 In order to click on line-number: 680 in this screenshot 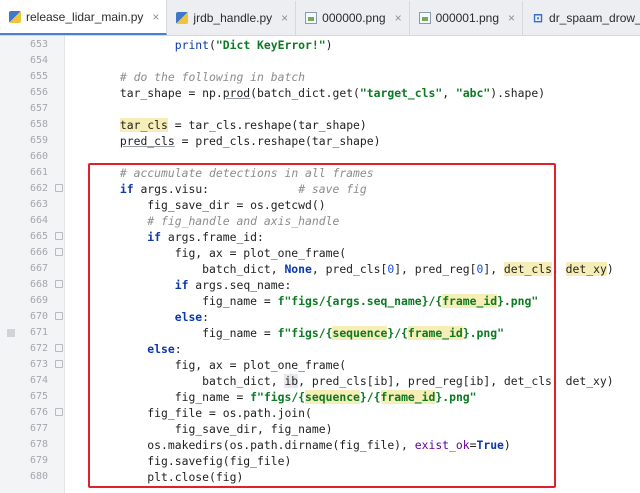, I will do `click(38, 476)`.